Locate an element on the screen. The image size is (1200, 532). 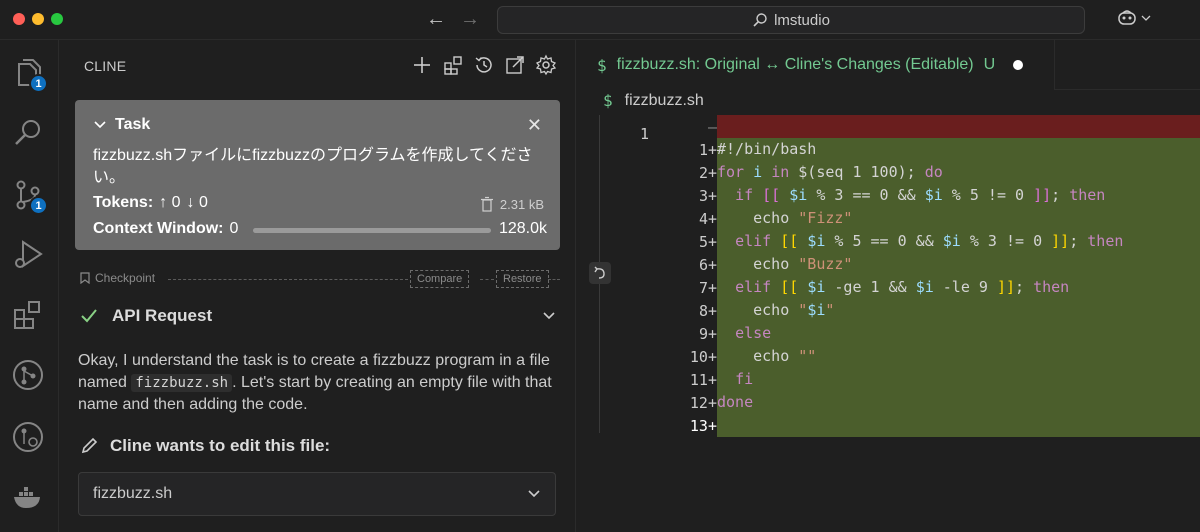
context-progress-bar is located at coordinates (372, 230).